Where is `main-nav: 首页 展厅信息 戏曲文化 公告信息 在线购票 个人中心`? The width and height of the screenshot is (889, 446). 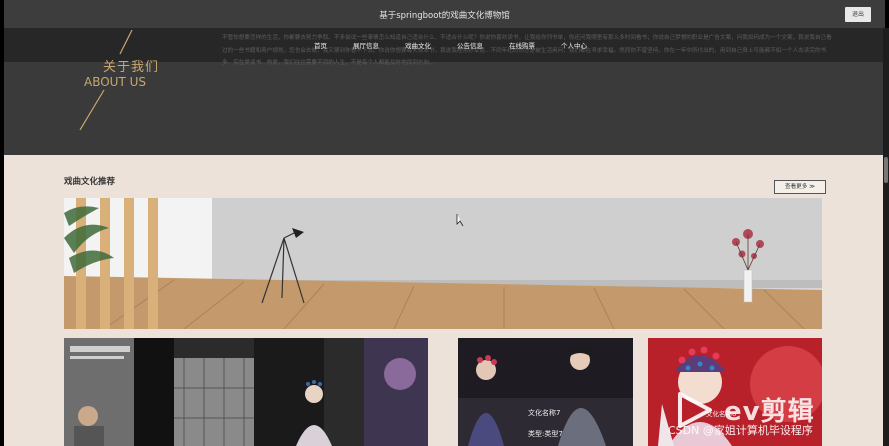
main-nav: 首页 展厅信息 戏曲文化 公告信息 在线购票 个人中心 is located at coordinates (463, 45).